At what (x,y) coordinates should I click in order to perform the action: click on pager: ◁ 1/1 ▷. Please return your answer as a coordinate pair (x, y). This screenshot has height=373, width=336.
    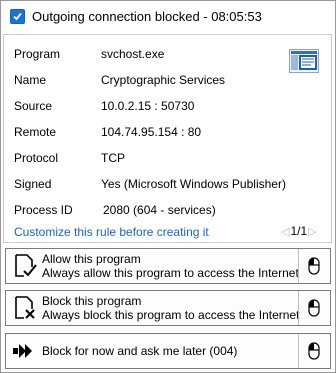
    Looking at the image, I should click on (299, 231).